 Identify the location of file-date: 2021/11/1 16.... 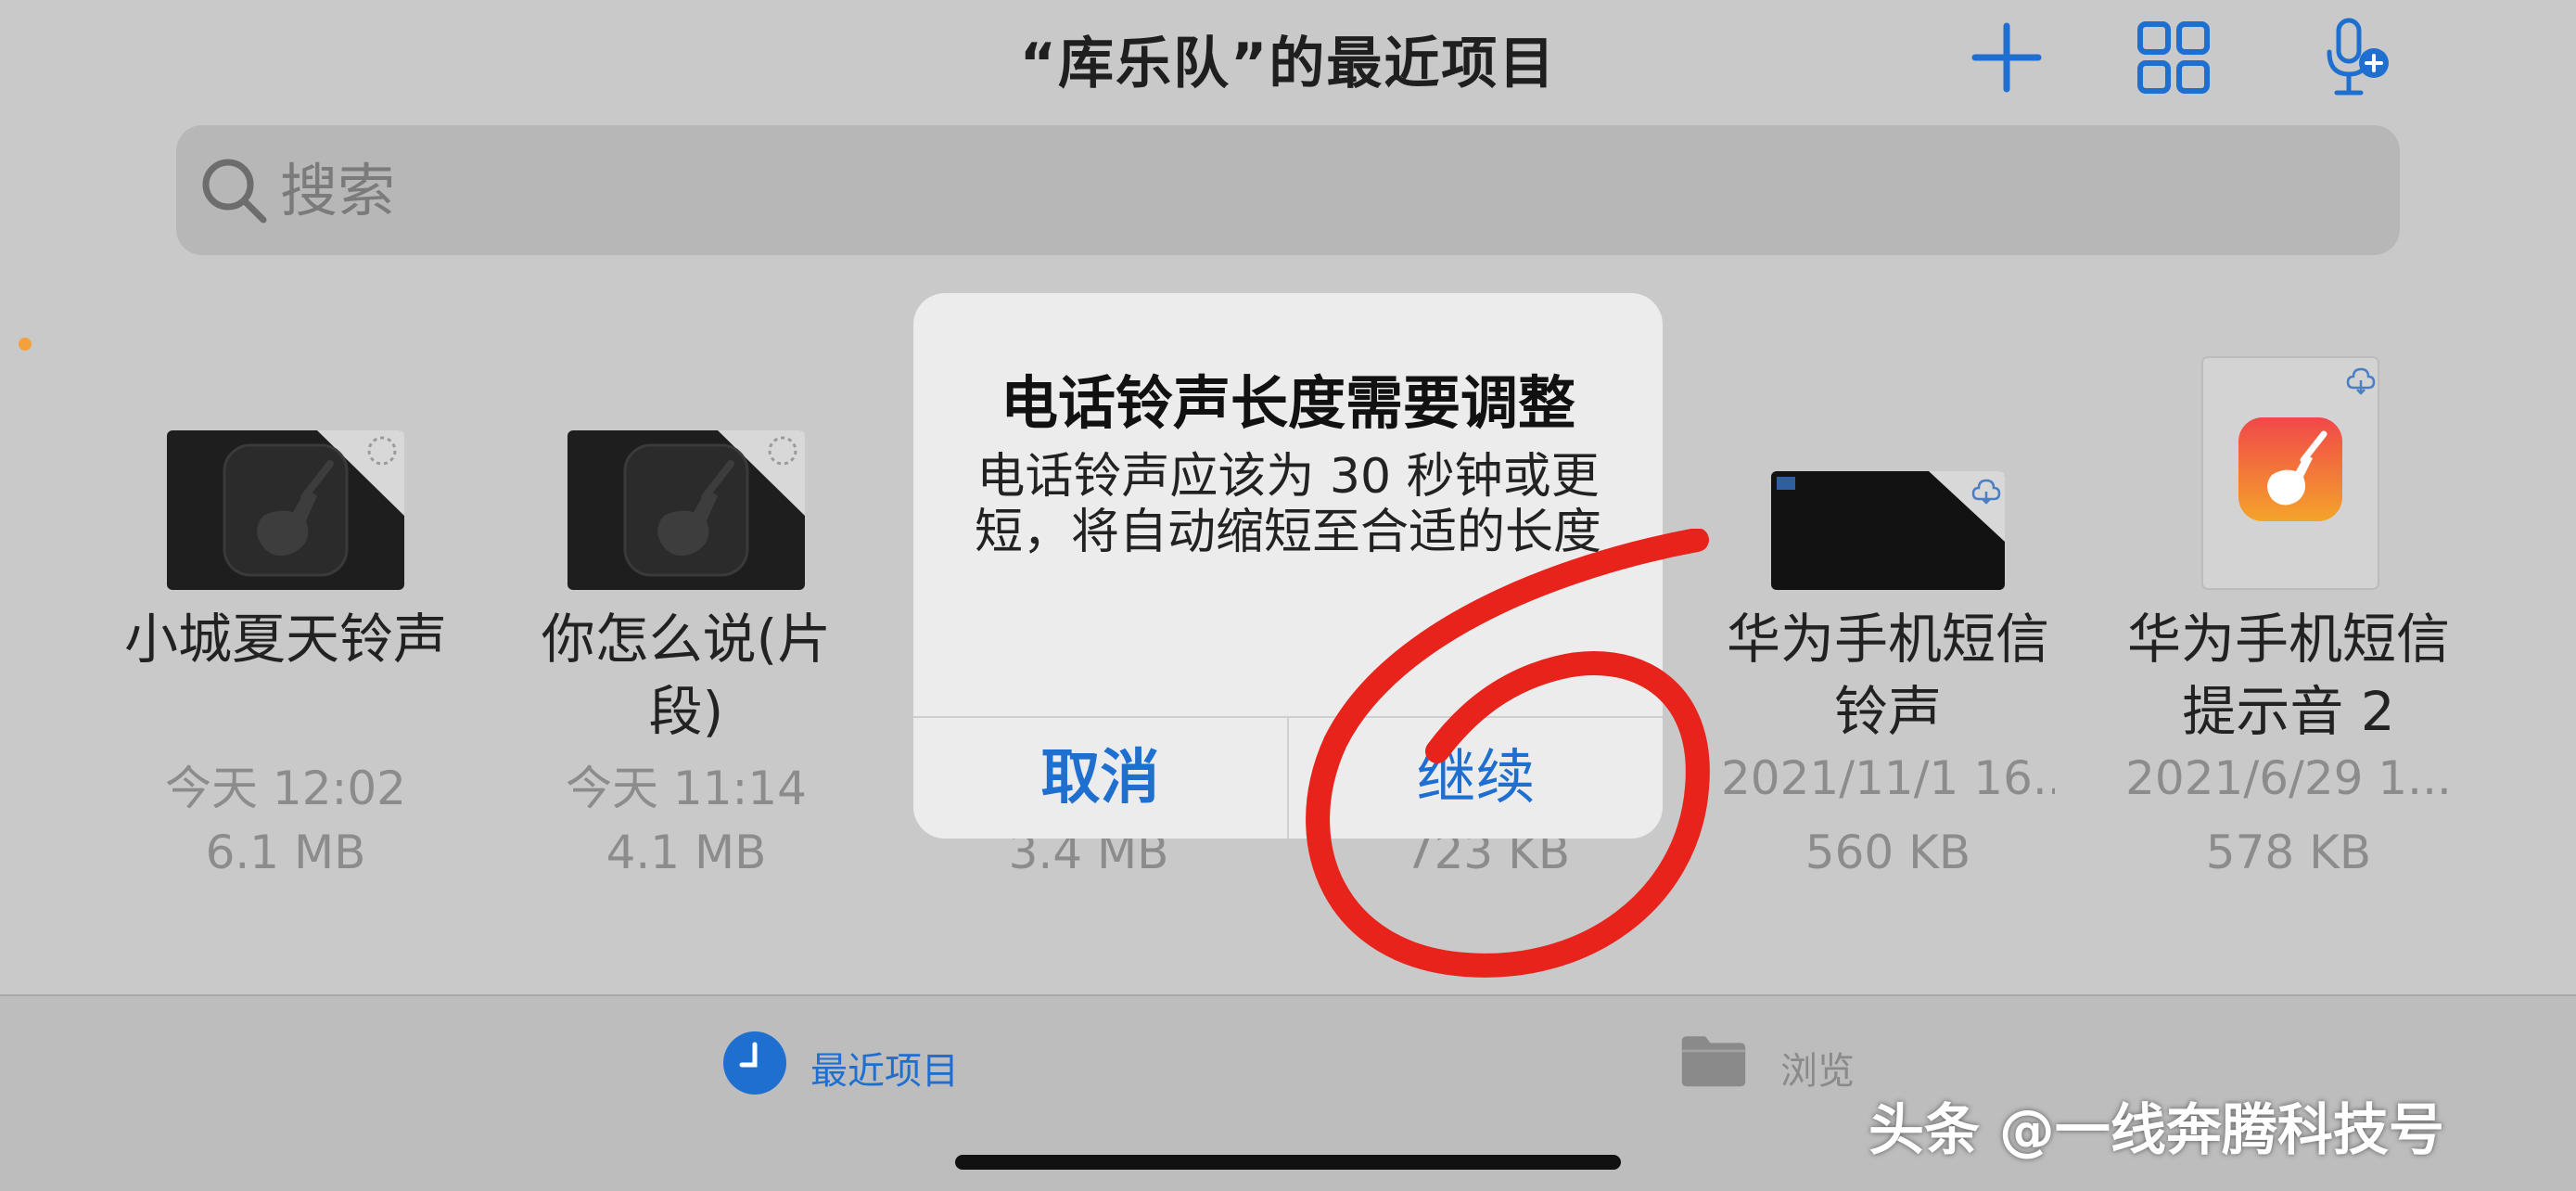
(1888, 778).